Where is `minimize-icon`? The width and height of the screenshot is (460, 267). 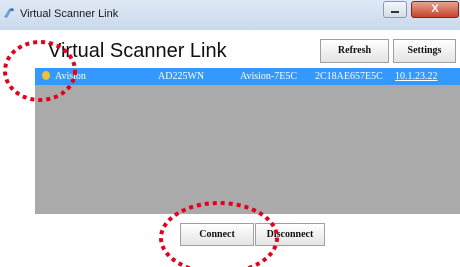 minimize-icon is located at coordinates (395, 12).